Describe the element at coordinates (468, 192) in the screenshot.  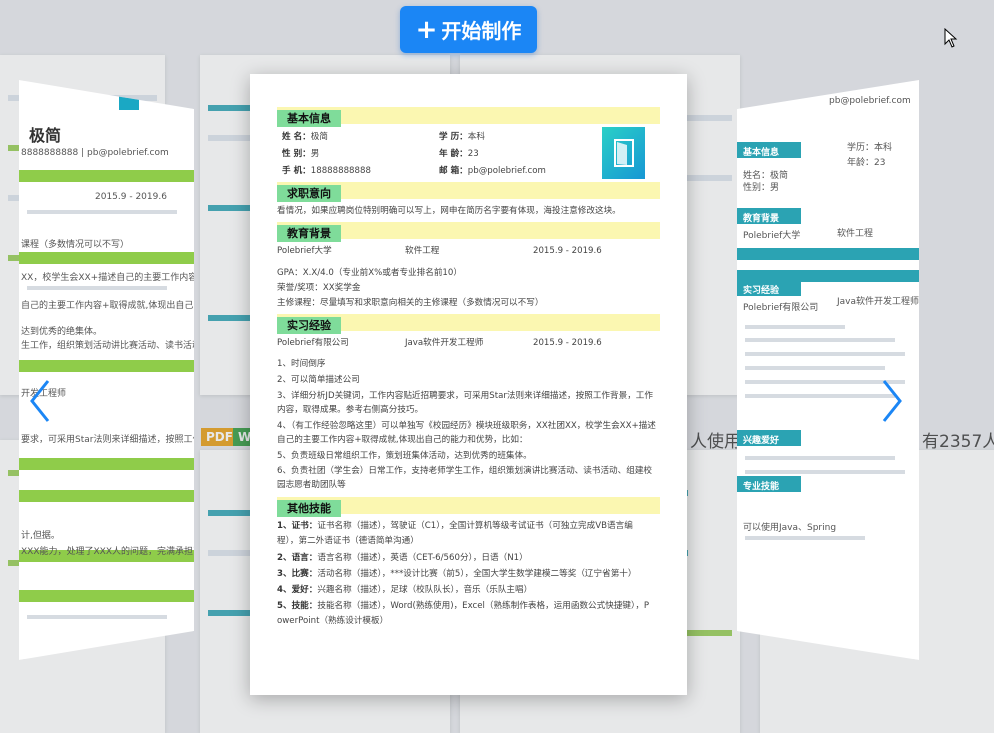
I see `section-job-intent: 求职意向` at that location.